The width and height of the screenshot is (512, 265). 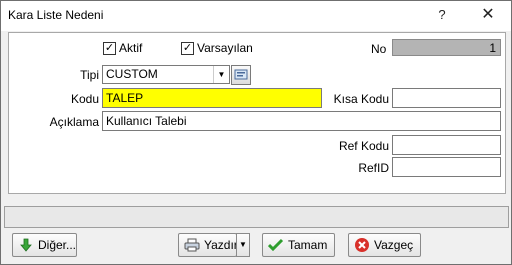 I want to click on aciklama-input: Kullanıcı Talebi, so click(x=301, y=121).